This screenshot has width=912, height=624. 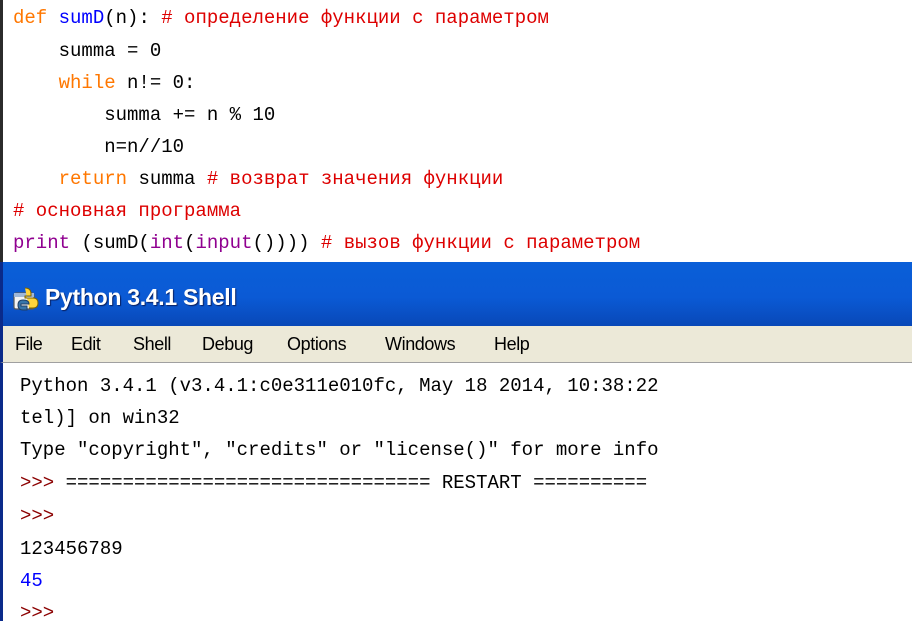 I want to click on window-title: Python 3.4.1 Shell, so click(x=141, y=297).